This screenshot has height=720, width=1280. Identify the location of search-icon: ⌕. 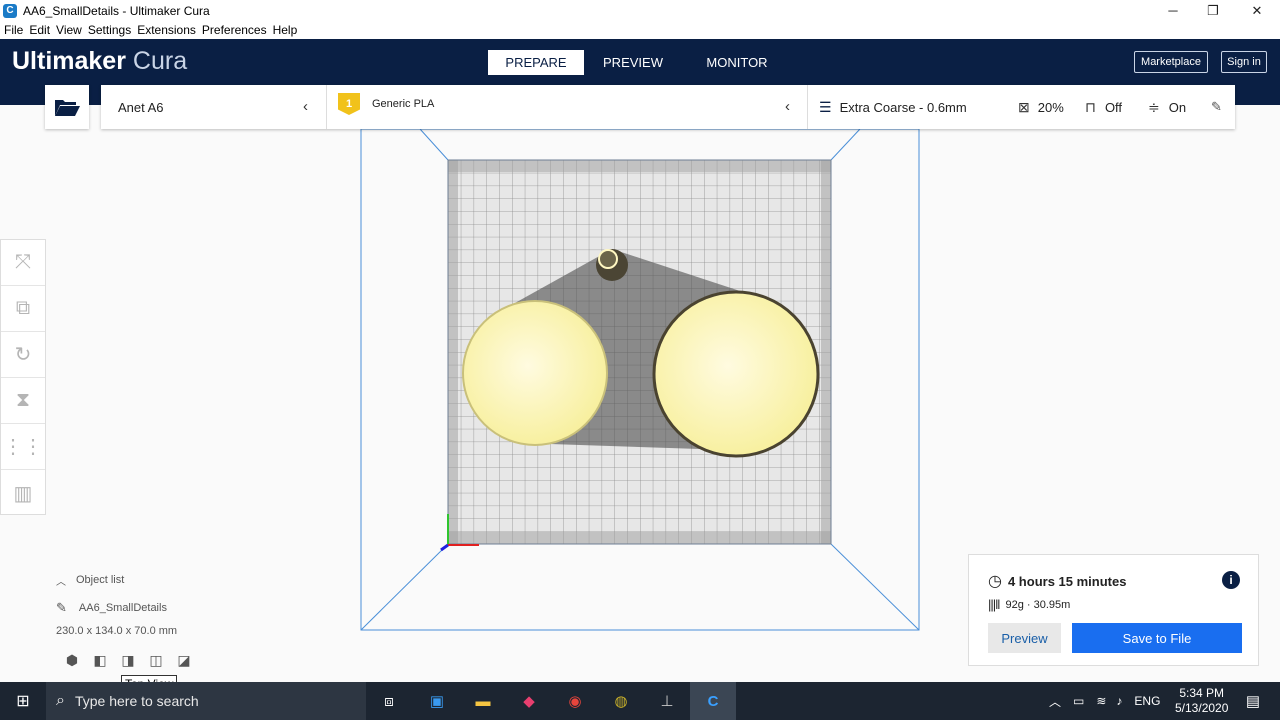
(60, 700).